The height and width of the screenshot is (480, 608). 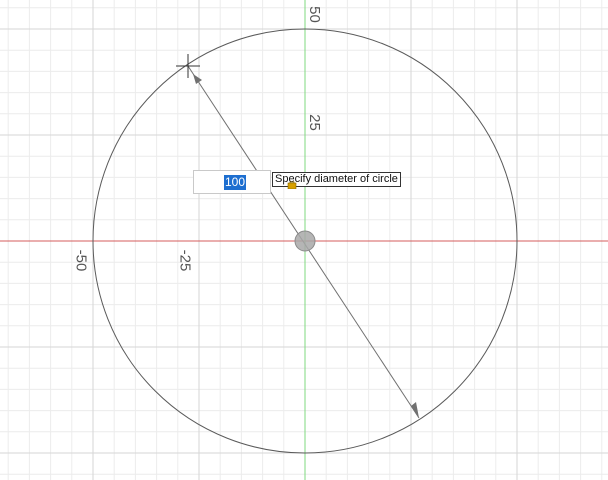 What do you see at coordinates (235, 182) in the screenshot?
I see `diameter-input-value: 100` at bounding box center [235, 182].